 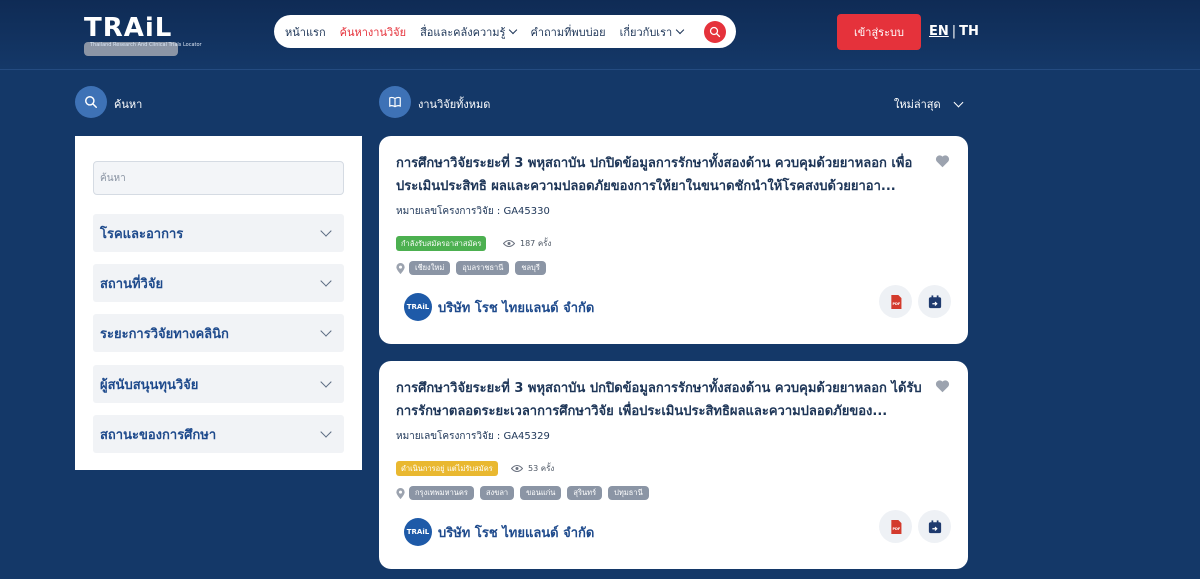 I want to click on location-tags: เชียงใหม่ อุบลราชธานี ชลบุรี, so click(x=474, y=268).